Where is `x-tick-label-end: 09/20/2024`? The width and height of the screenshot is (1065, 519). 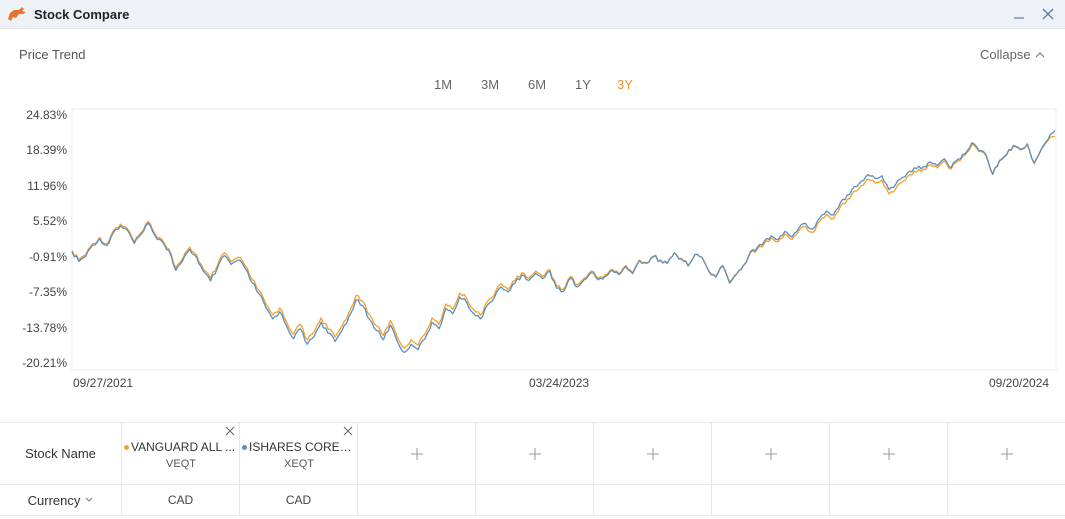
x-tick-label-end: 09/20/2024 is located at coordinates (1019, 383).